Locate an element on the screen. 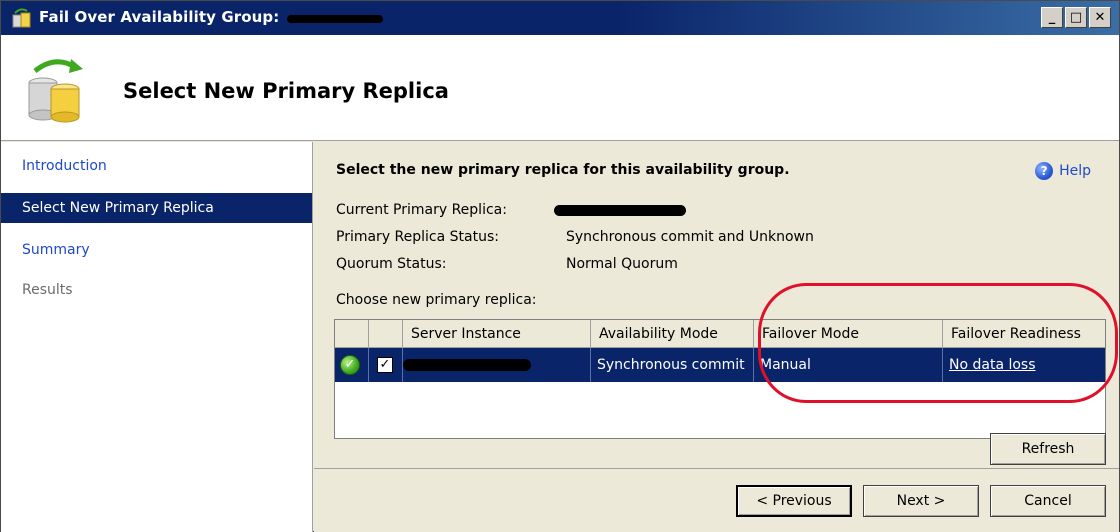 This screenshot has height=532, width=1120. check-circle-icon: ✓ is located at coordinates (350, 365).